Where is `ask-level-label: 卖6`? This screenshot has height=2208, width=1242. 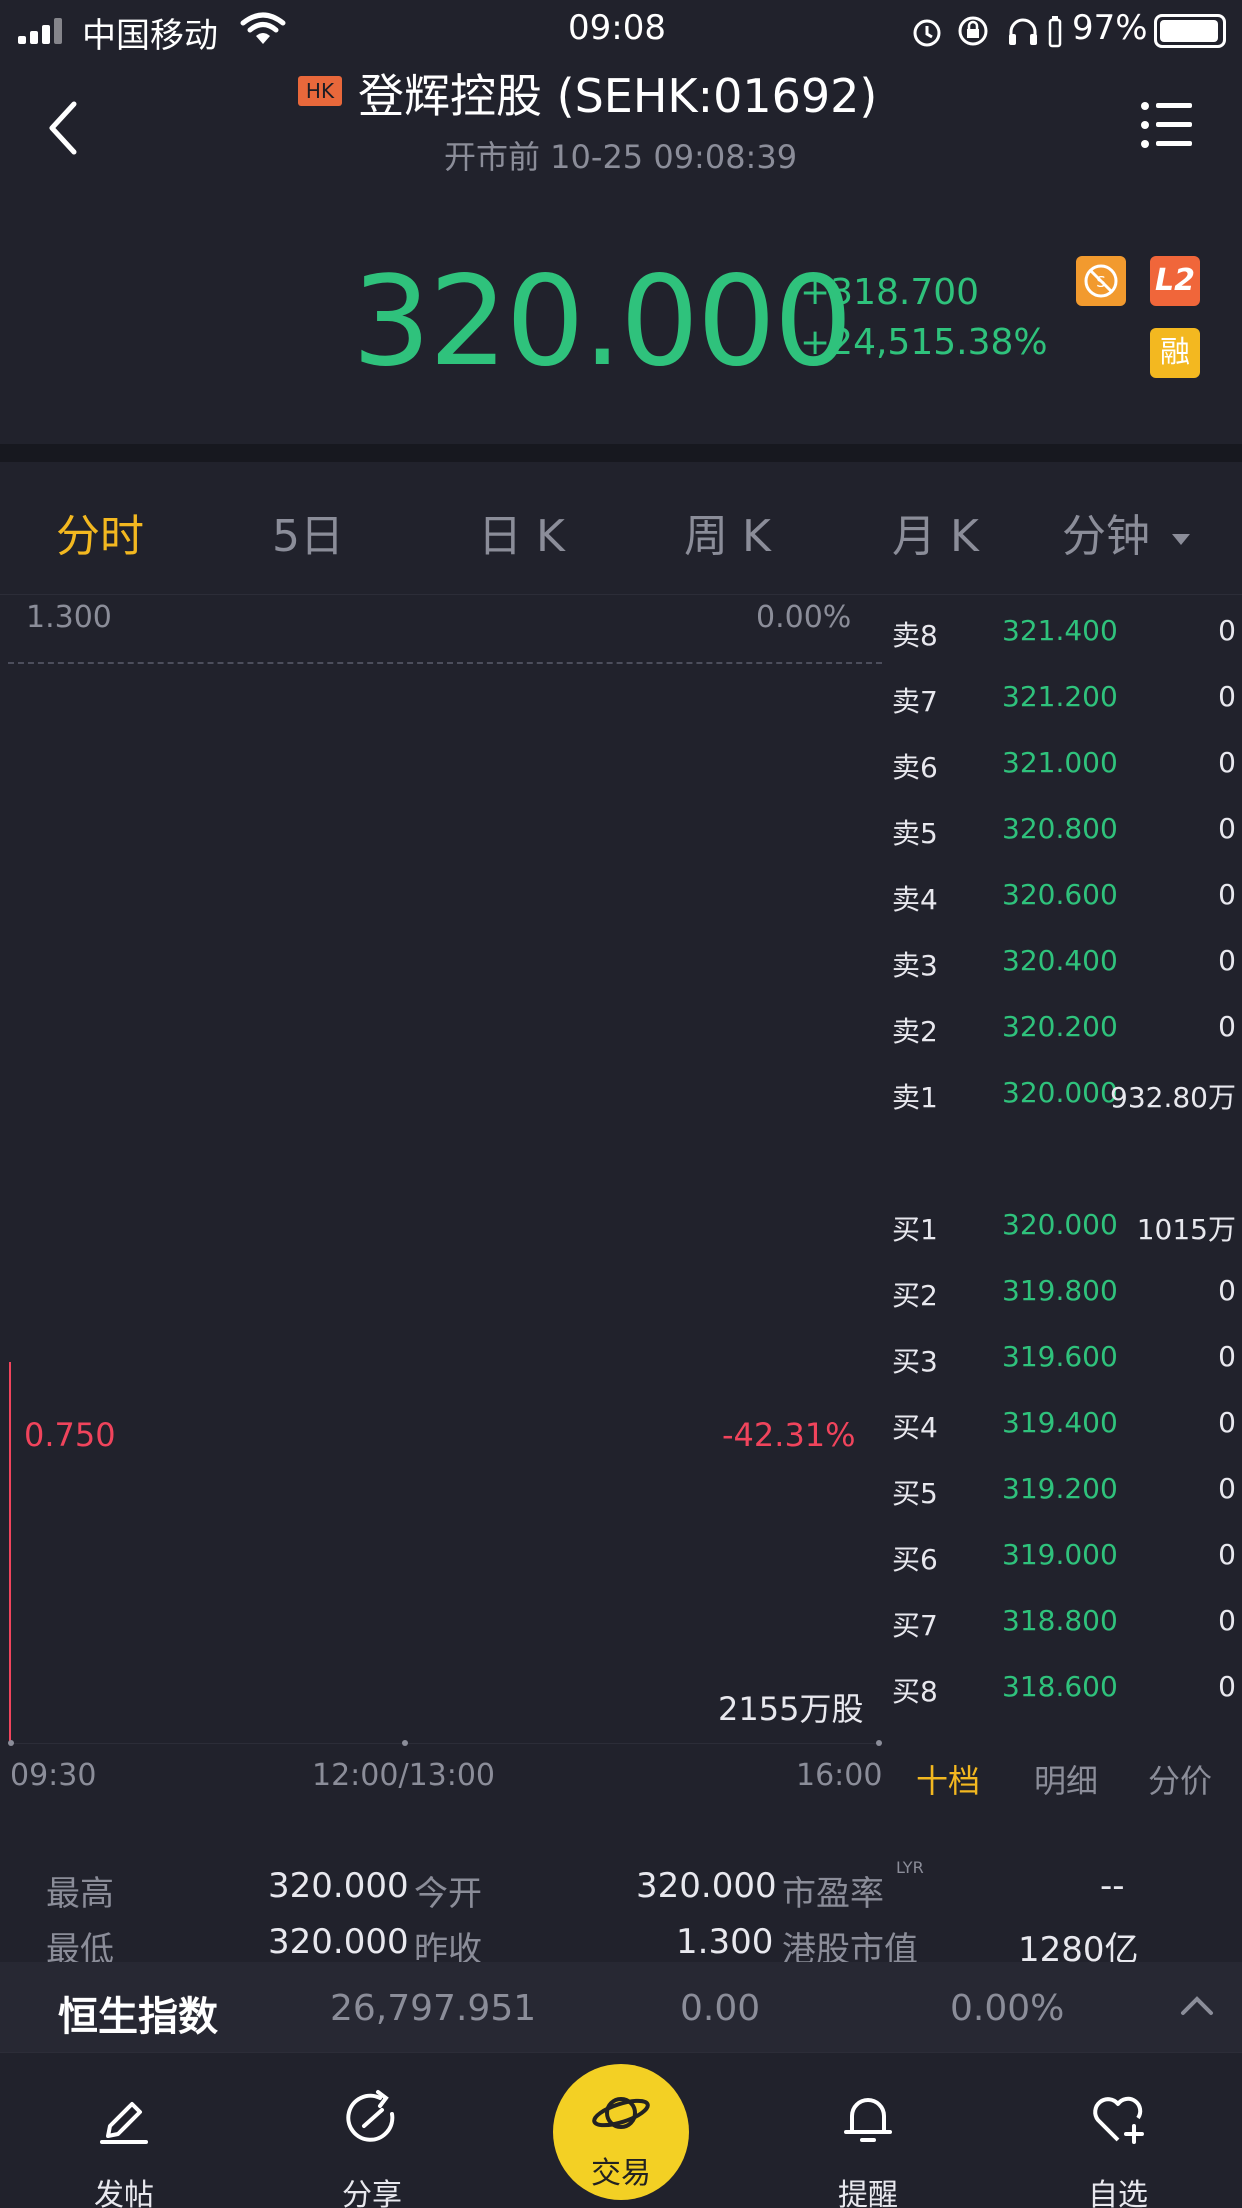 ask-level-label: 卖6 is located at coordinates (915, 767).